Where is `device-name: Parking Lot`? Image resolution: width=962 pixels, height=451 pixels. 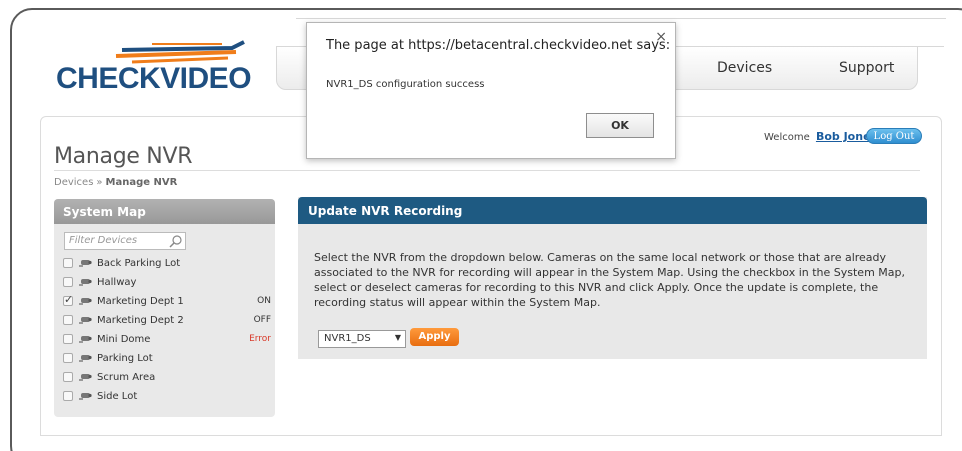
device-name: Parking Lot is located at coordinates (125, 358).